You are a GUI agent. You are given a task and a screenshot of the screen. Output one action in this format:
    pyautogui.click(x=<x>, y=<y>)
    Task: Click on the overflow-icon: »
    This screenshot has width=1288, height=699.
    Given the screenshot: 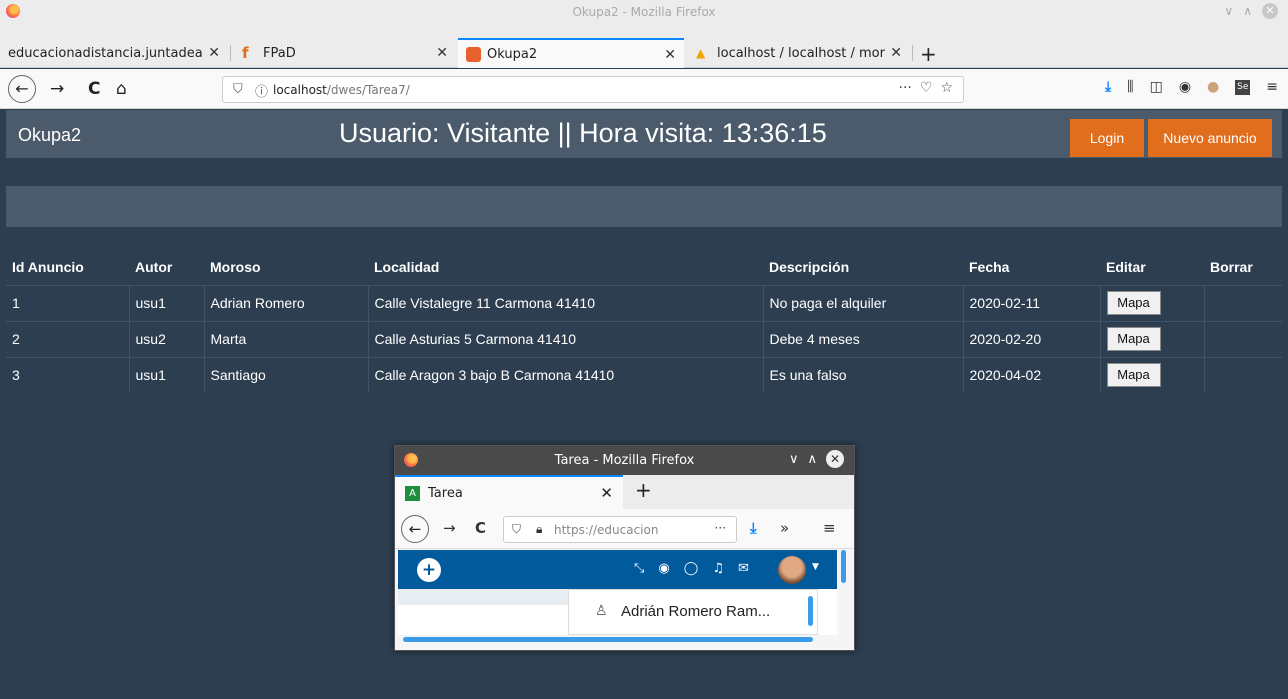 What is the action you would take?
    pyautogui.click(x=784, y=528)
    